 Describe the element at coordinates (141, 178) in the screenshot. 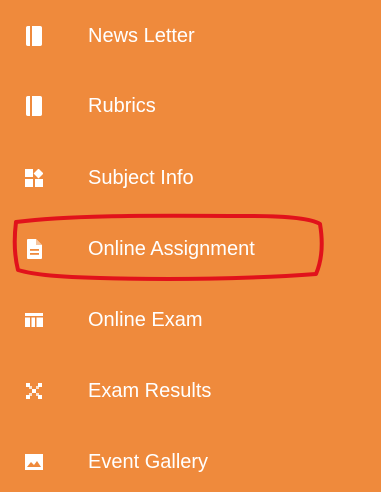

I see `sidebar-item-label: Subject Info` at that location.